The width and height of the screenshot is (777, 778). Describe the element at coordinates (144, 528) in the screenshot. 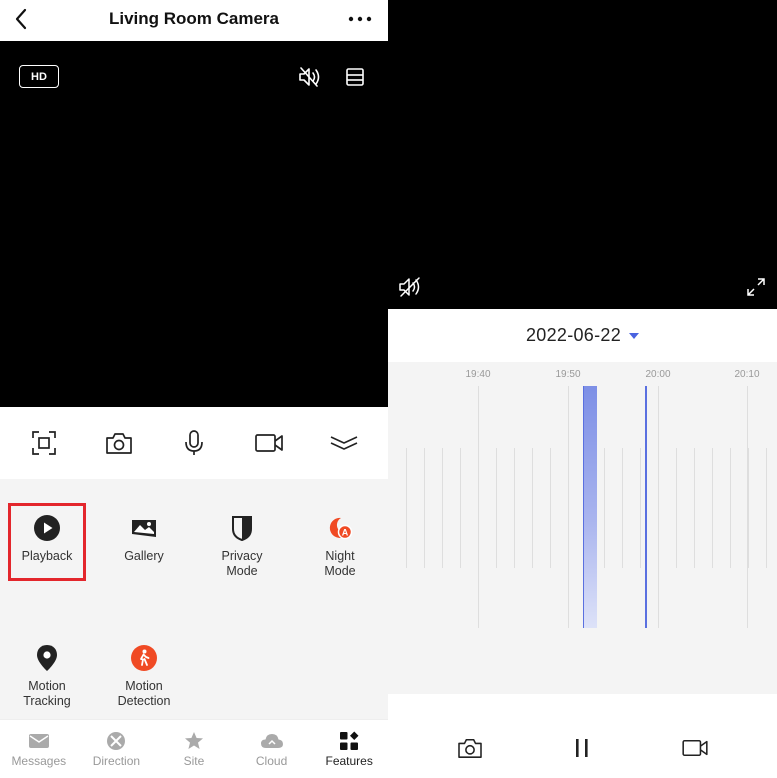

I see `image-icon` at that location.